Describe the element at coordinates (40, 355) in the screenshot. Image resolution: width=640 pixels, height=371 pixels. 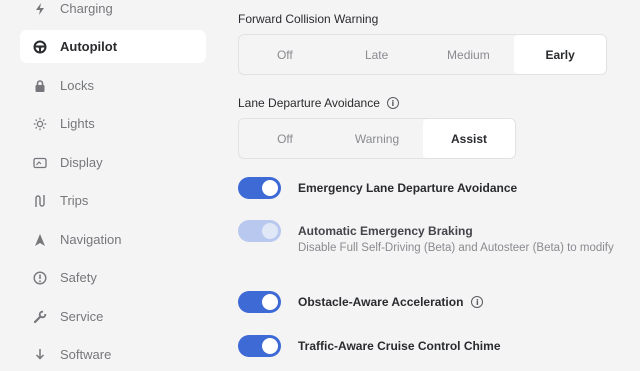
I see `download-icon` at that location.